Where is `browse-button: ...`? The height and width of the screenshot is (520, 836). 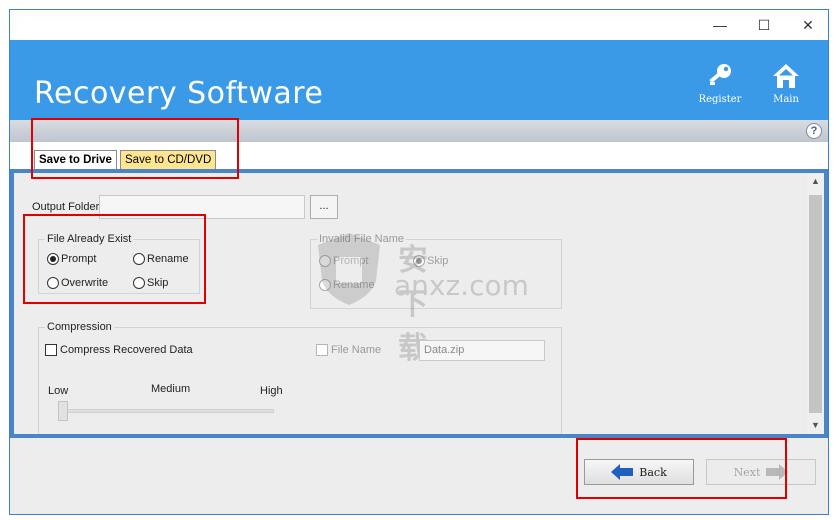
browse-button: ... is located at coordinates (324, 207).